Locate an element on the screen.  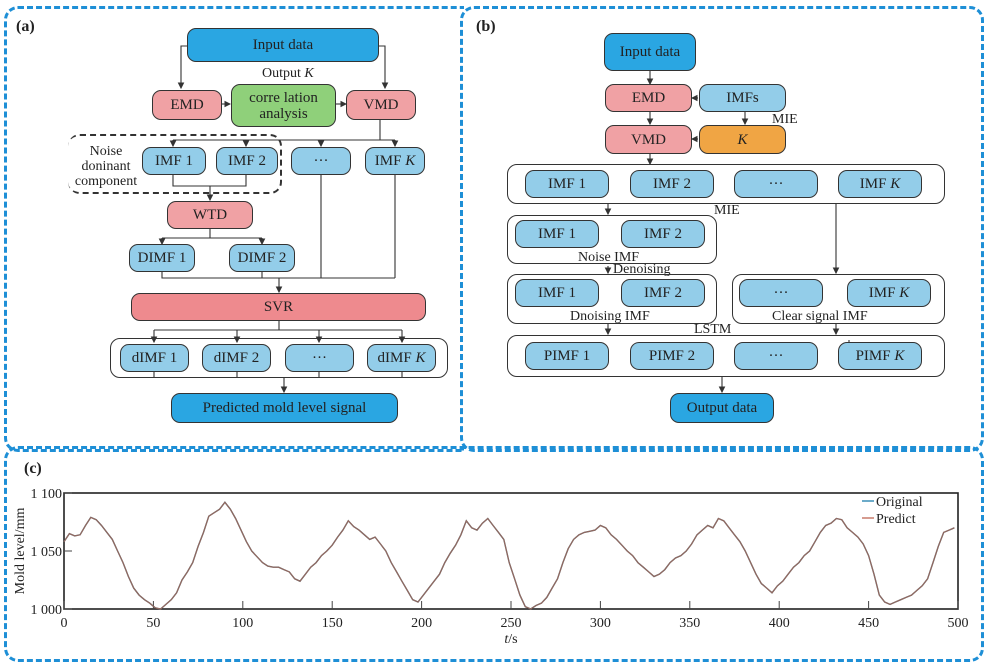
b-vmd-label: VMD is located at coordinates (648, 139).